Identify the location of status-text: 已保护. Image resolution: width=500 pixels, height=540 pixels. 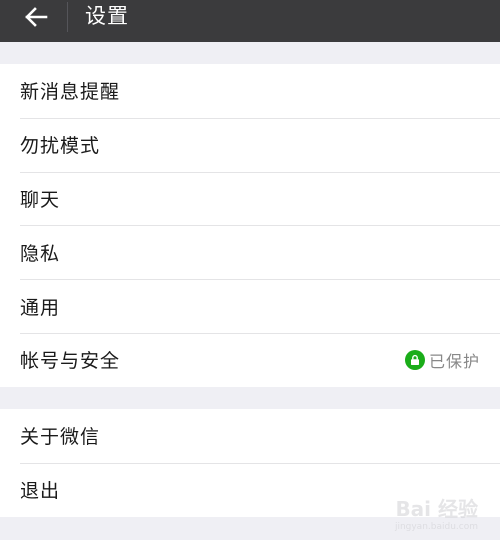
(454, 361).